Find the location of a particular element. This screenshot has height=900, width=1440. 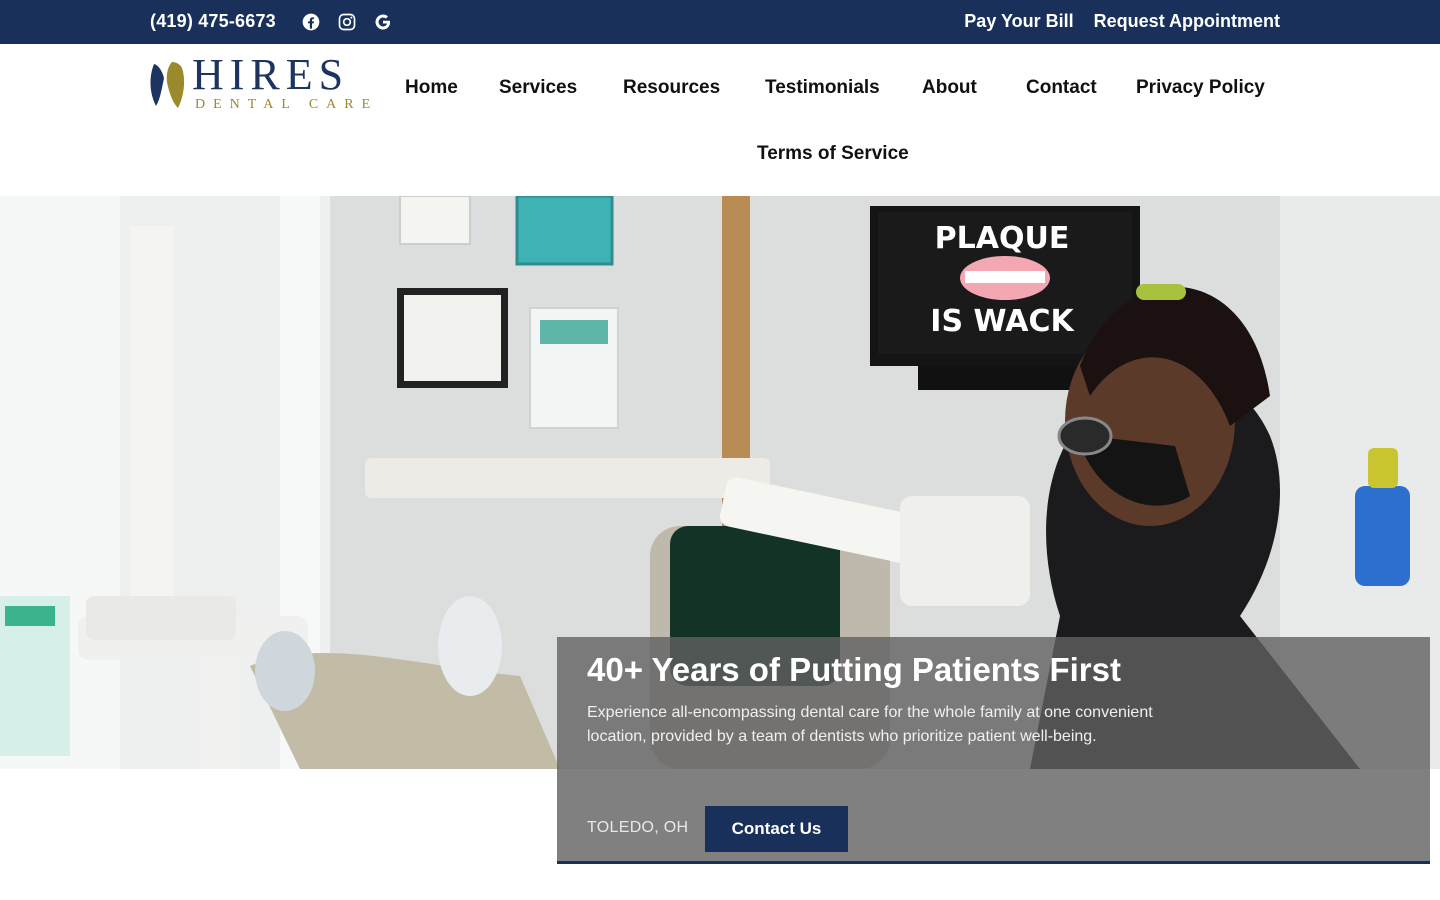

logo-wordmark: HIRES is located at coordinates (271, 74).